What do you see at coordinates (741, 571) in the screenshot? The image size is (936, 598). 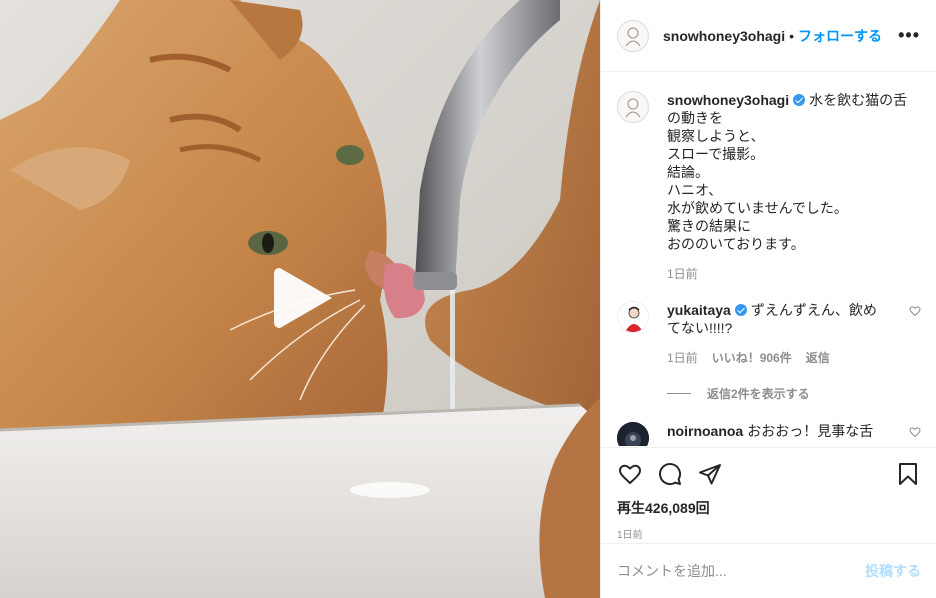 I see `comment-input` at bounding box center [741, 571].